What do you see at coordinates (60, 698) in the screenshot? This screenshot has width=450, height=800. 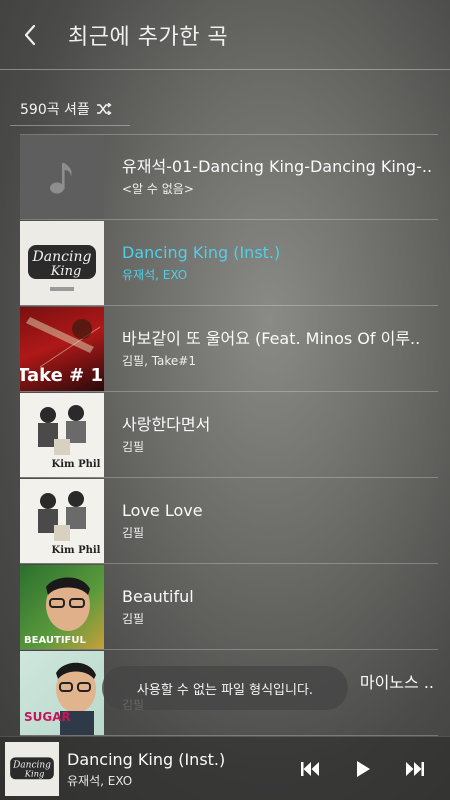 I see `kim-feel-sugar-cover-icon: SUGAR` at bounding box center [60, 698].